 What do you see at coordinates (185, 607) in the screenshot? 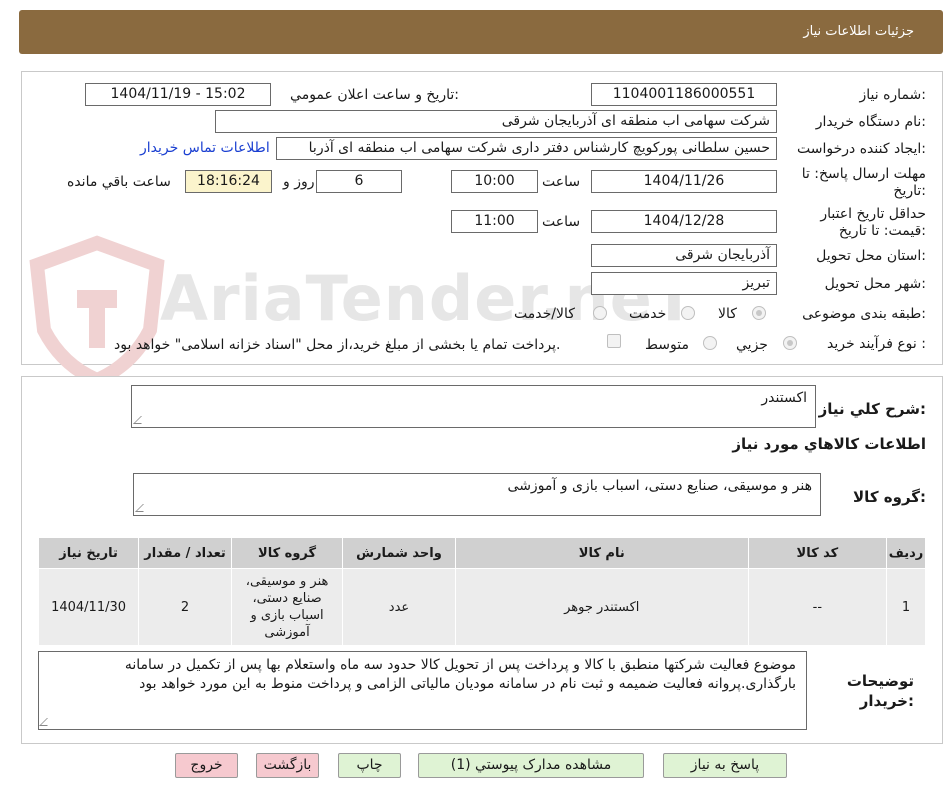
I see `cell-qty: 2` at bounding box center [185, 607].